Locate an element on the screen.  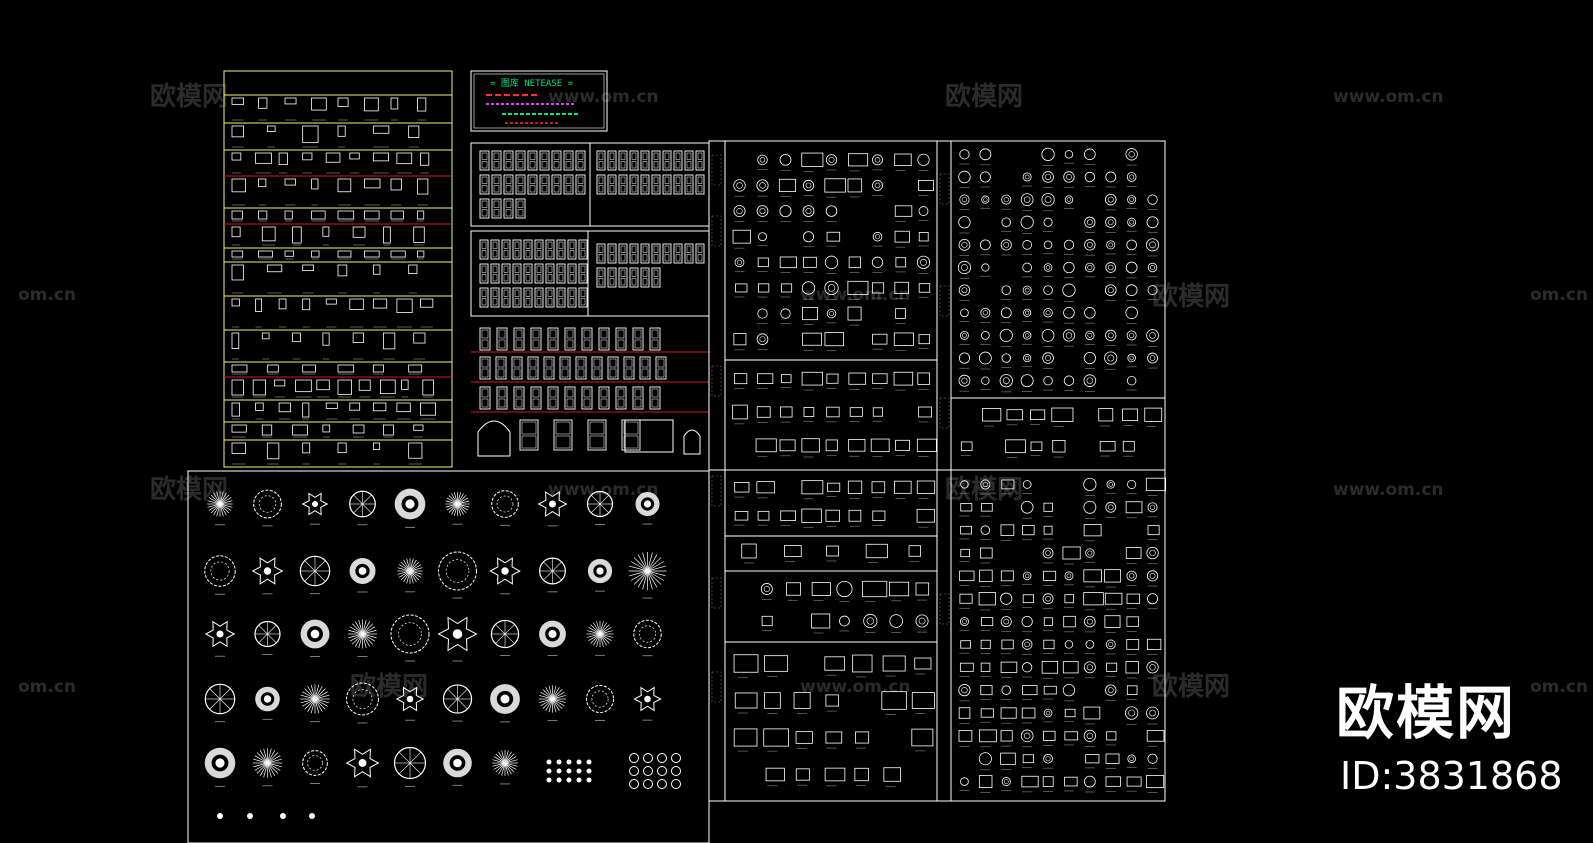
title-block-heading: = 图库 NETEASE = is located at coordinates (532, 83).